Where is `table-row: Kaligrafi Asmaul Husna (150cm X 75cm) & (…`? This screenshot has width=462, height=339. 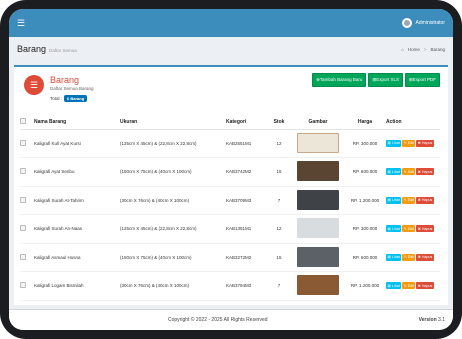
table-row: Kaligrafi Asmaul Husna (150cm X 75cm) & (… is located at coordinates (230, 257).